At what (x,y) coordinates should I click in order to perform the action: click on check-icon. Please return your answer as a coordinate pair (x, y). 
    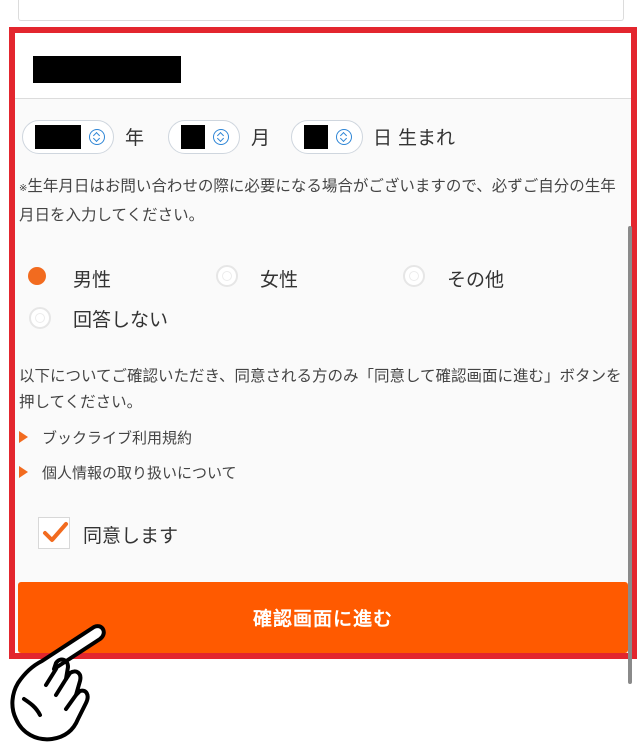
    Looking at the image, I should click on (55, 532).